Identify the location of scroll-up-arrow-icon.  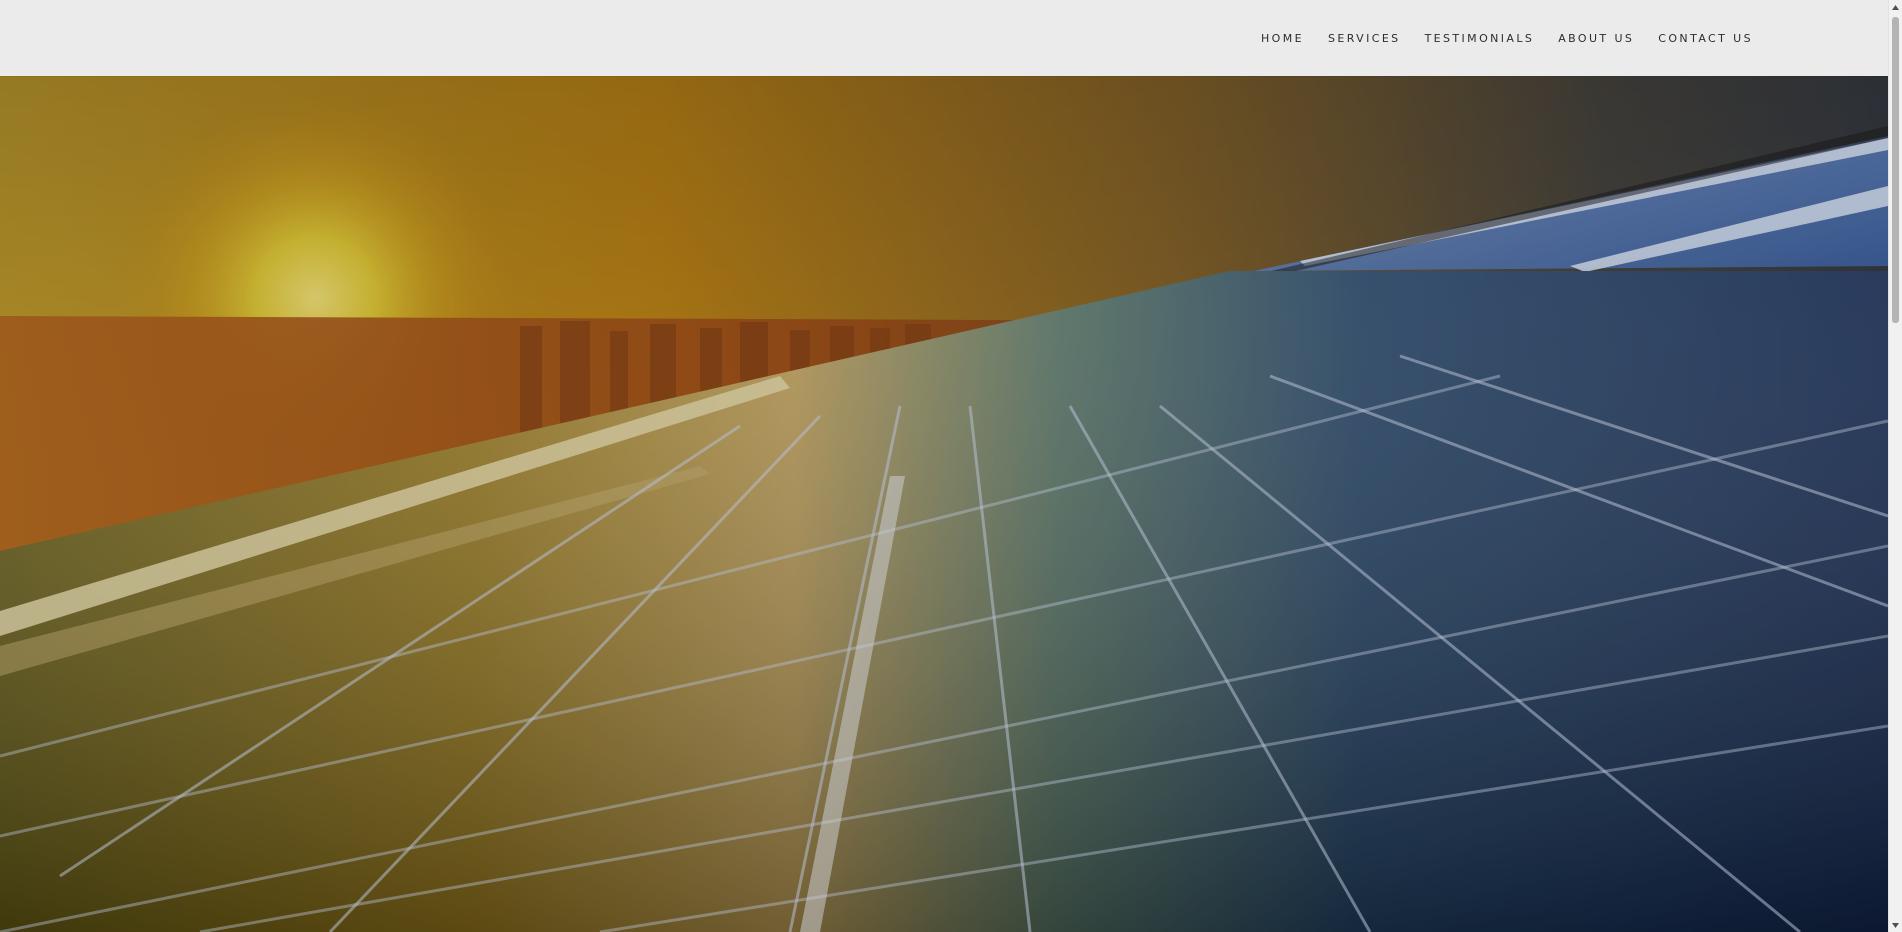
(1895, 7).